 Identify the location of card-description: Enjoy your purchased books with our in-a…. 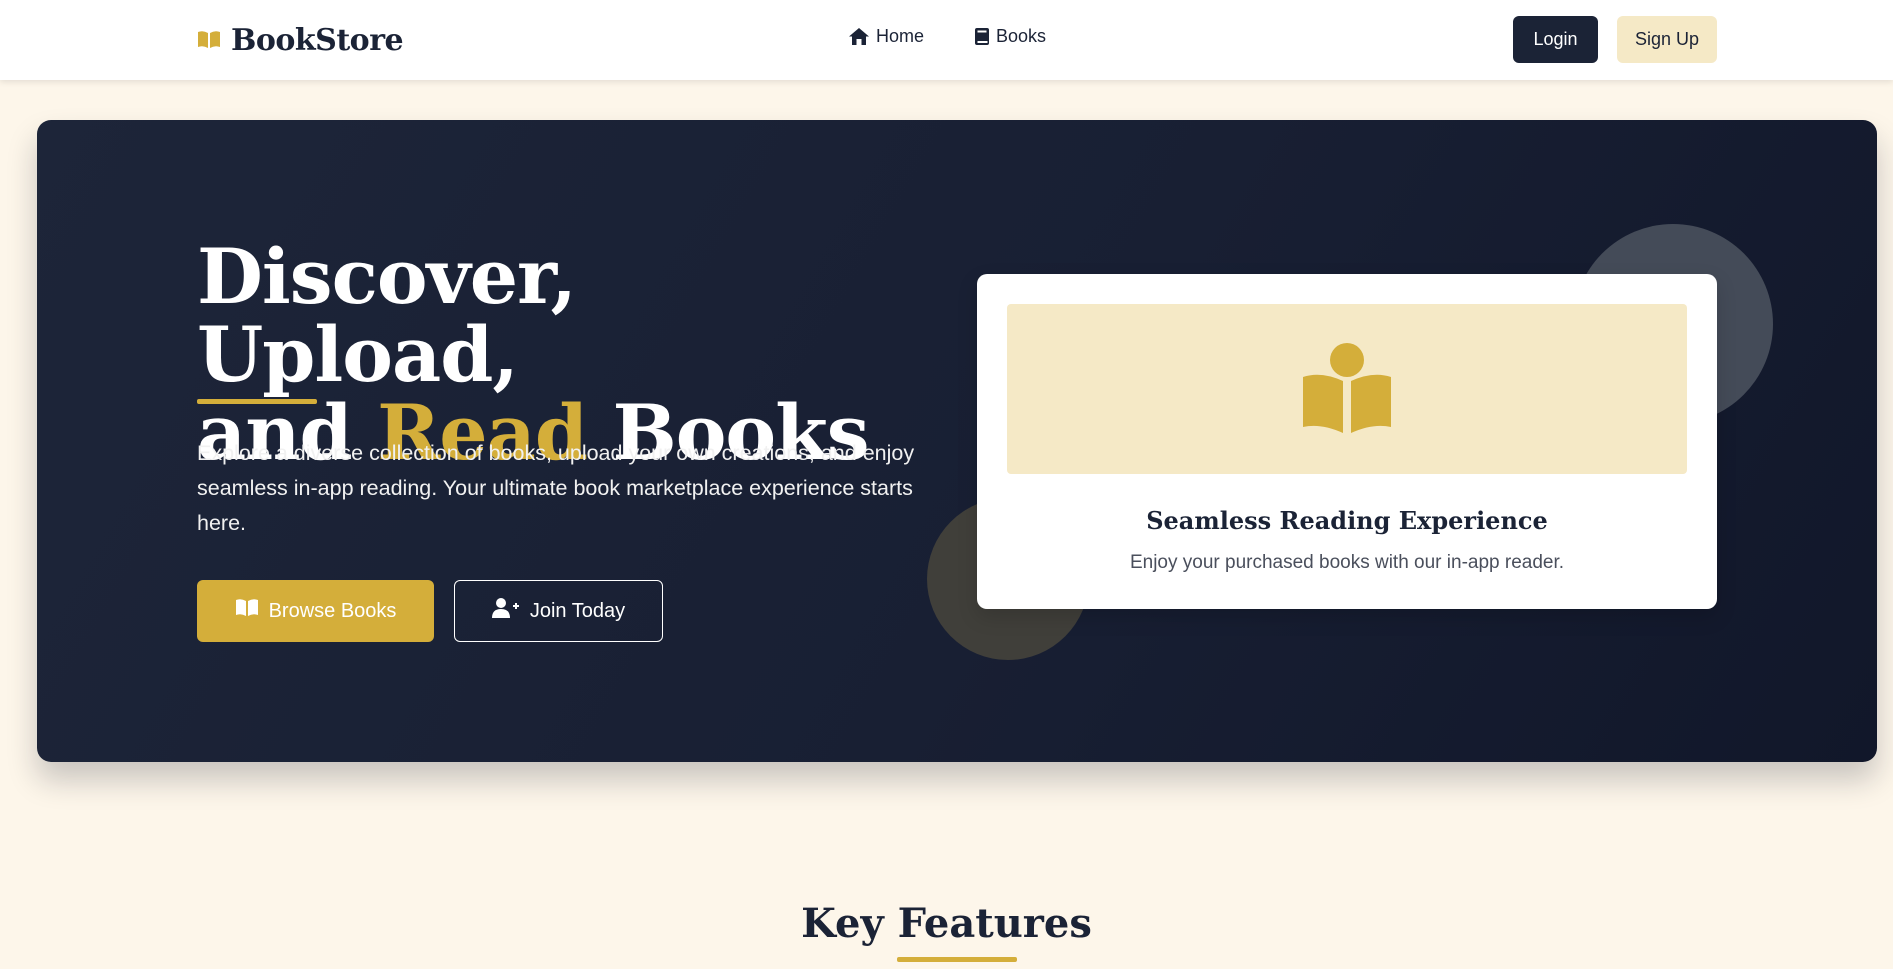
(1347, 562).